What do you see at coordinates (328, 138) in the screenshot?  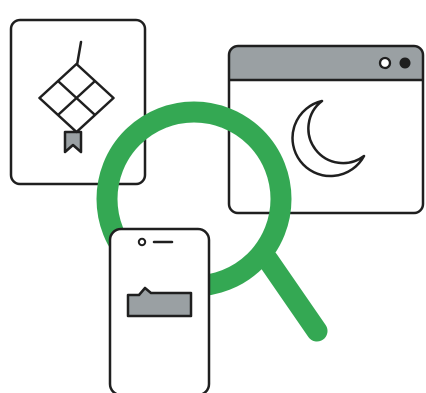 I see `crescent-moon-icon` at bounding box center [328, 138].